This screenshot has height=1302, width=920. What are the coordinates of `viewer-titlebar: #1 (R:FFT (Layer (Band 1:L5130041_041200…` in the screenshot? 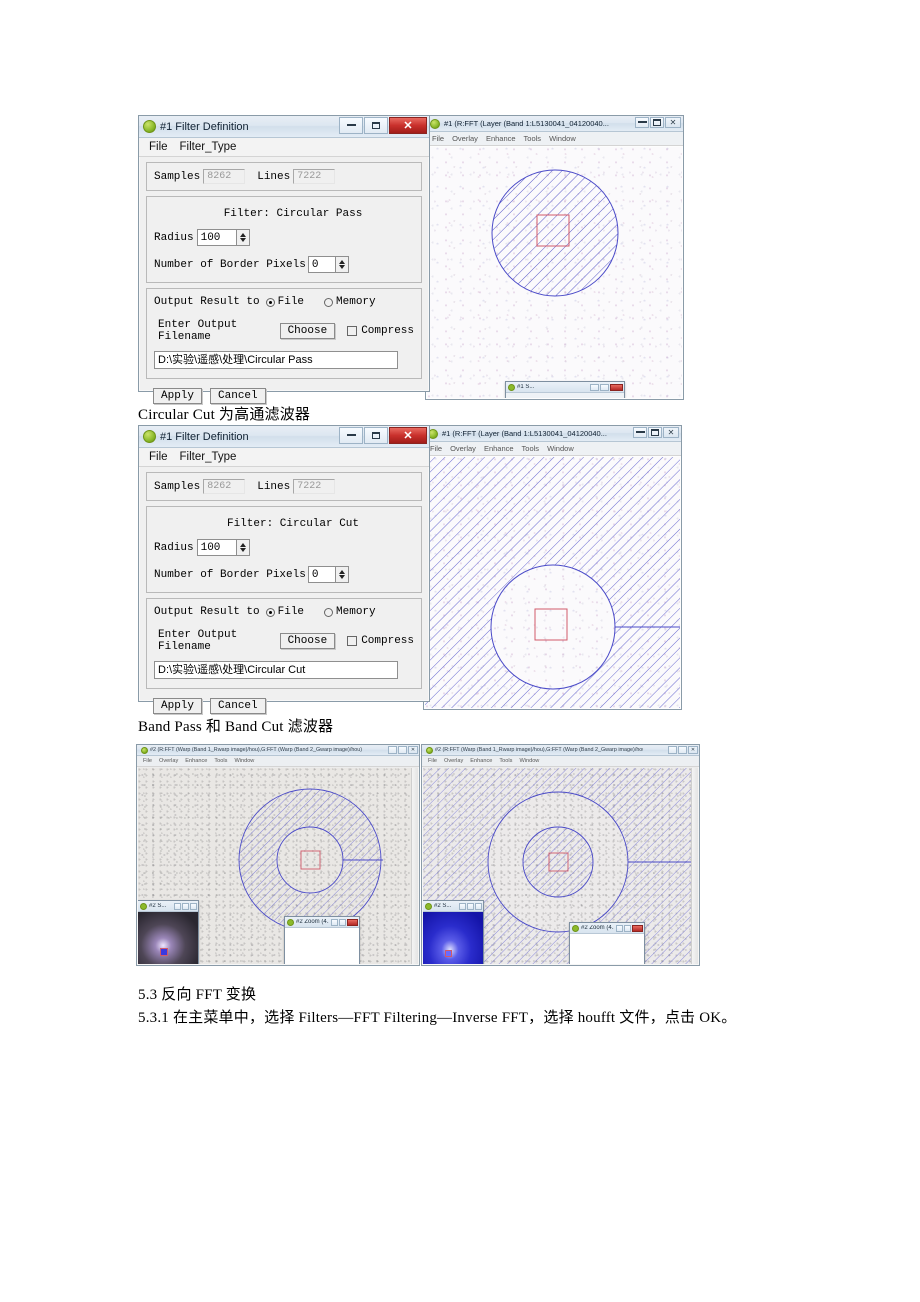 It's located at (554, 124).